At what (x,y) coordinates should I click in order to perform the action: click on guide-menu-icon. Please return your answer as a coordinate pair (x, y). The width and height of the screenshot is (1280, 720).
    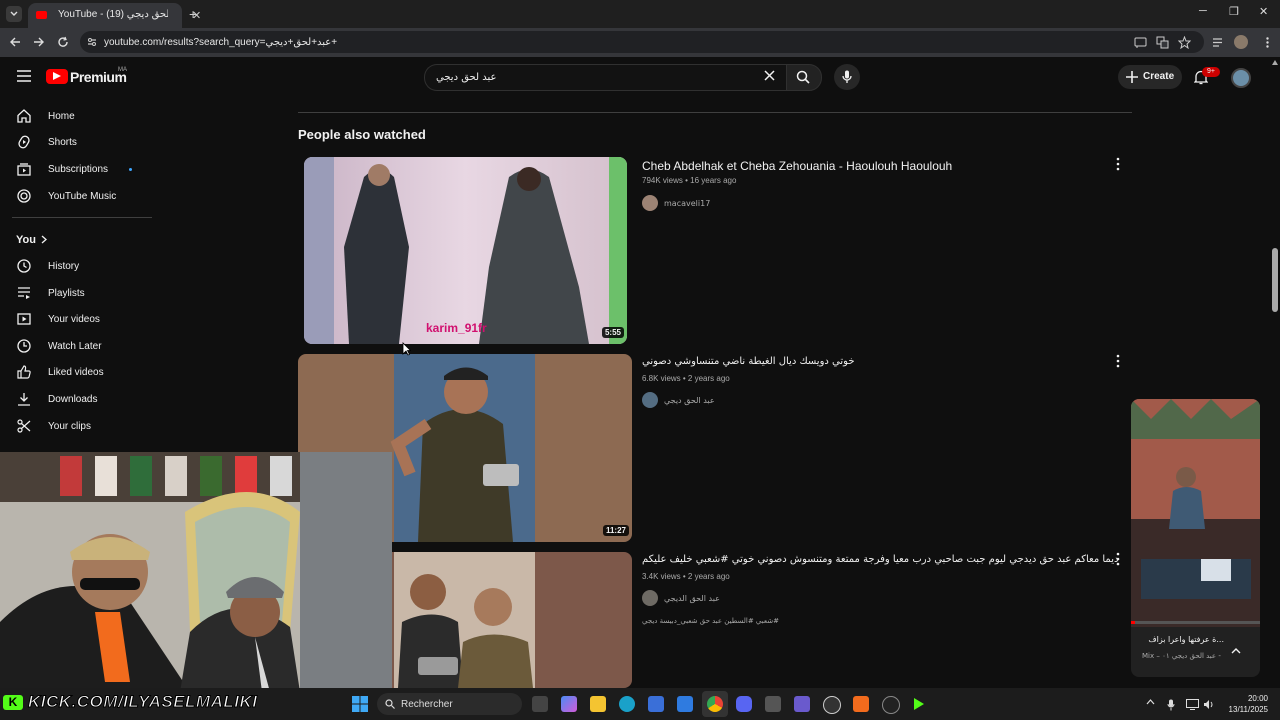
    Looking at the image, I should click on (24, 76).